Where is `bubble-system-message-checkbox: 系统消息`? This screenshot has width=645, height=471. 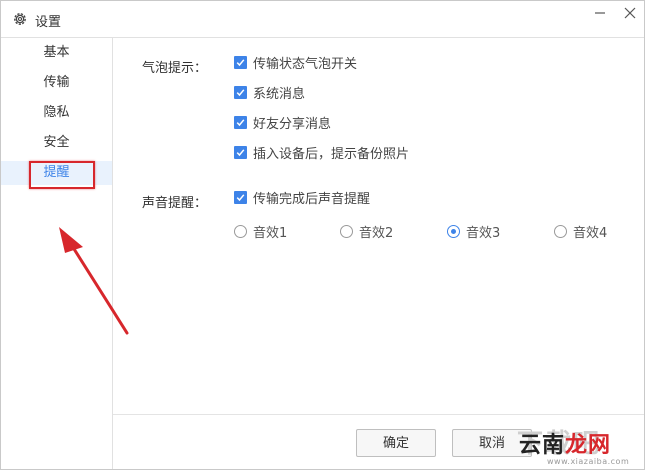 bubble-system-message-checkbox: 系统消息 is located at coordinates (269, 94).